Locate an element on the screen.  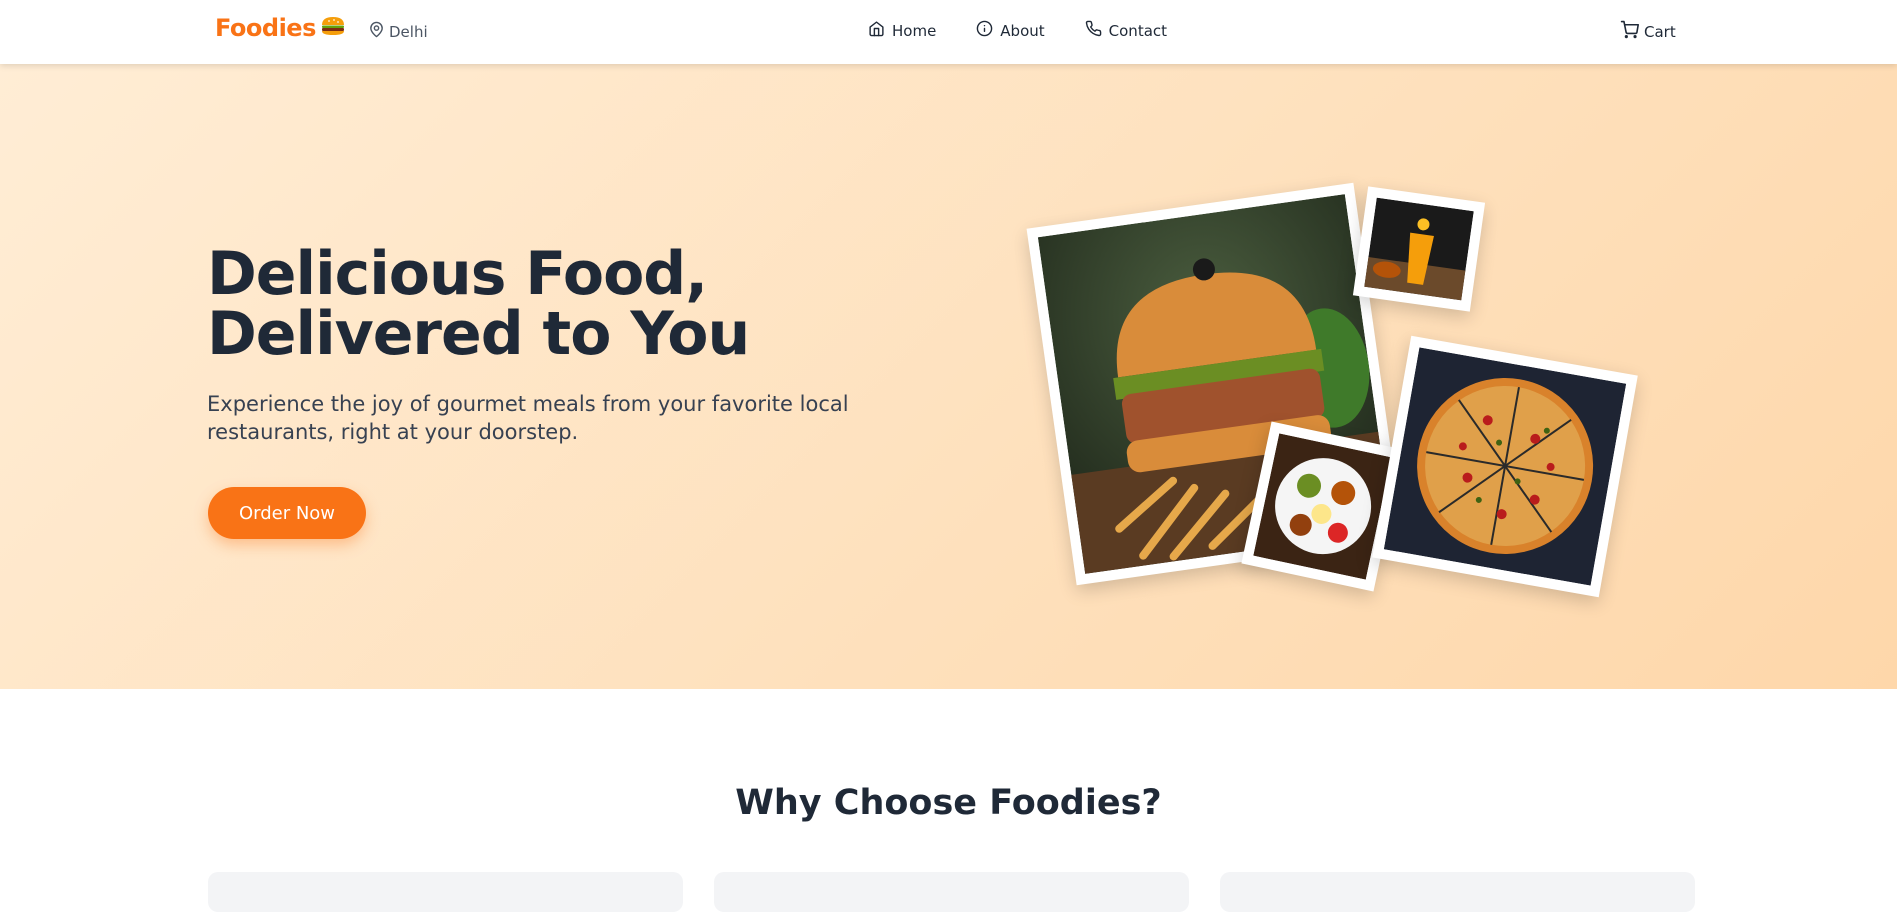
burger-icon is located at coordinates (333, 28).